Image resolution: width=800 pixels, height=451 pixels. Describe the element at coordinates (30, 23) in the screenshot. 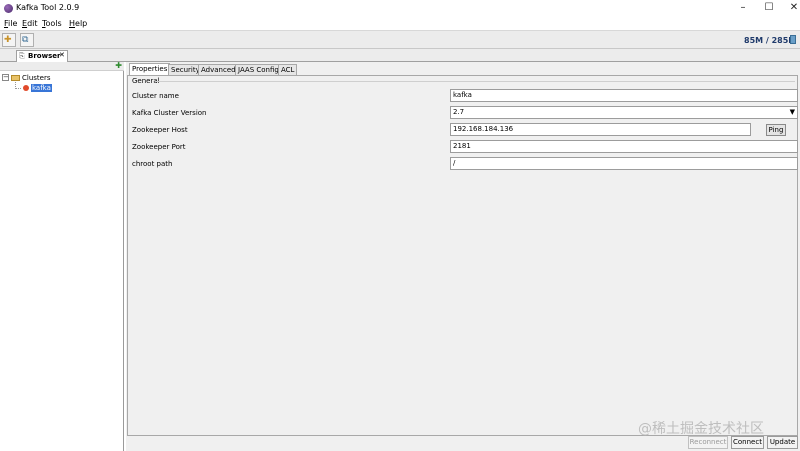

I see `menu-edit: Edit` at that location.